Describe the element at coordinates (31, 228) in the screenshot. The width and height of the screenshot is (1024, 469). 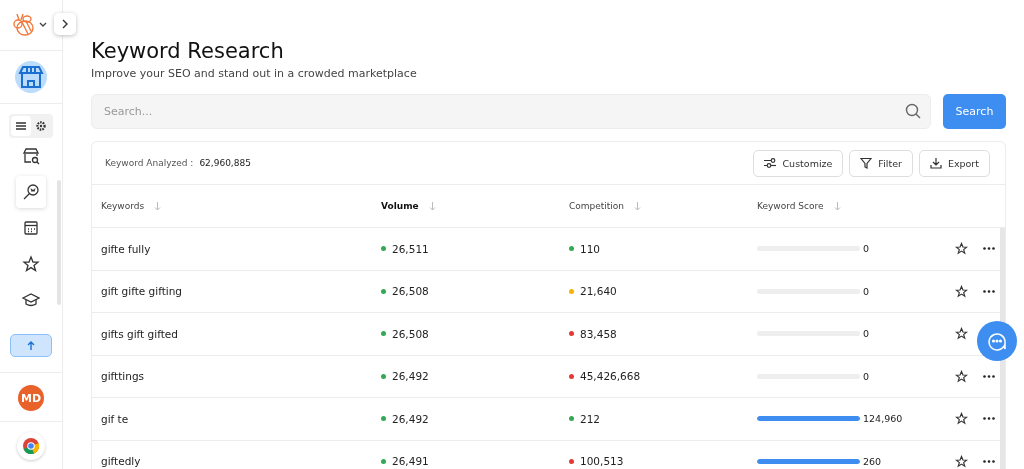
I see `calendar-icon` at that location.